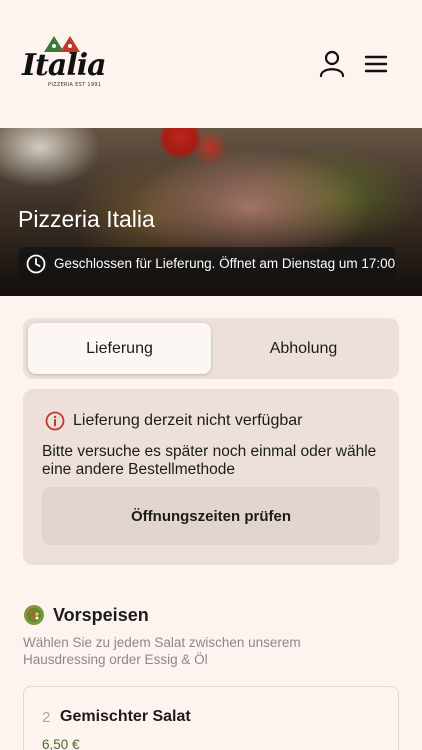  Describe the element at coordinates (211, 516) in the screenshot. I see `check-opening-hours-button: Öffnungszeiten prüfen` at that location.